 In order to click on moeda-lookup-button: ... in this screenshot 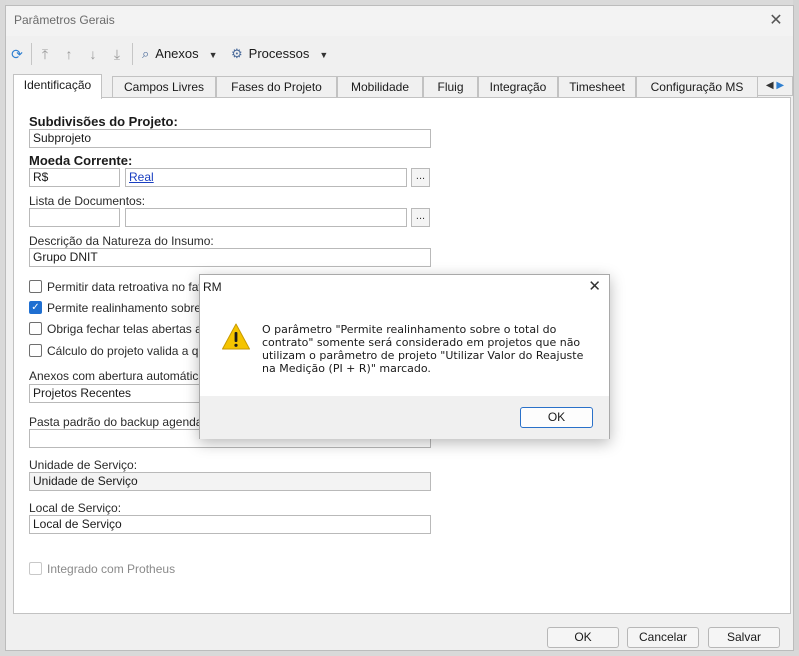, I will do `click(420, 177)`.